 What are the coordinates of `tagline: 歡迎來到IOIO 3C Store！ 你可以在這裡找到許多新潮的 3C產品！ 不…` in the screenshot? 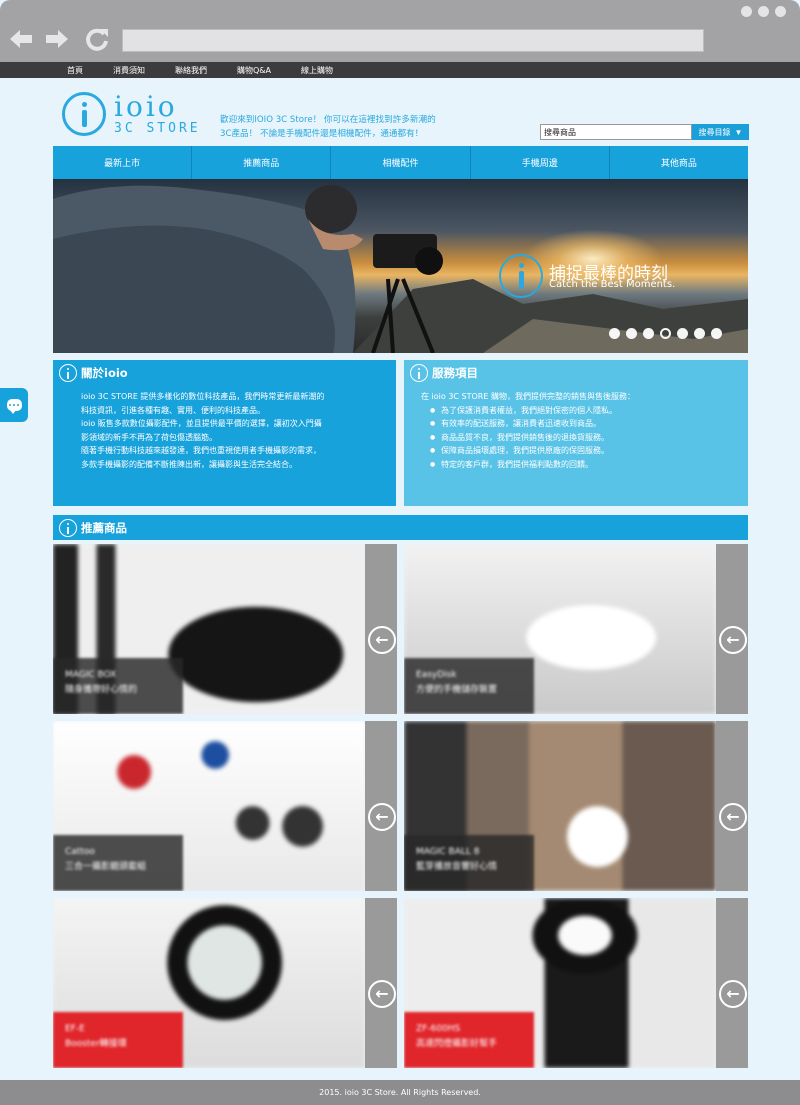 It's located at (350, 127).